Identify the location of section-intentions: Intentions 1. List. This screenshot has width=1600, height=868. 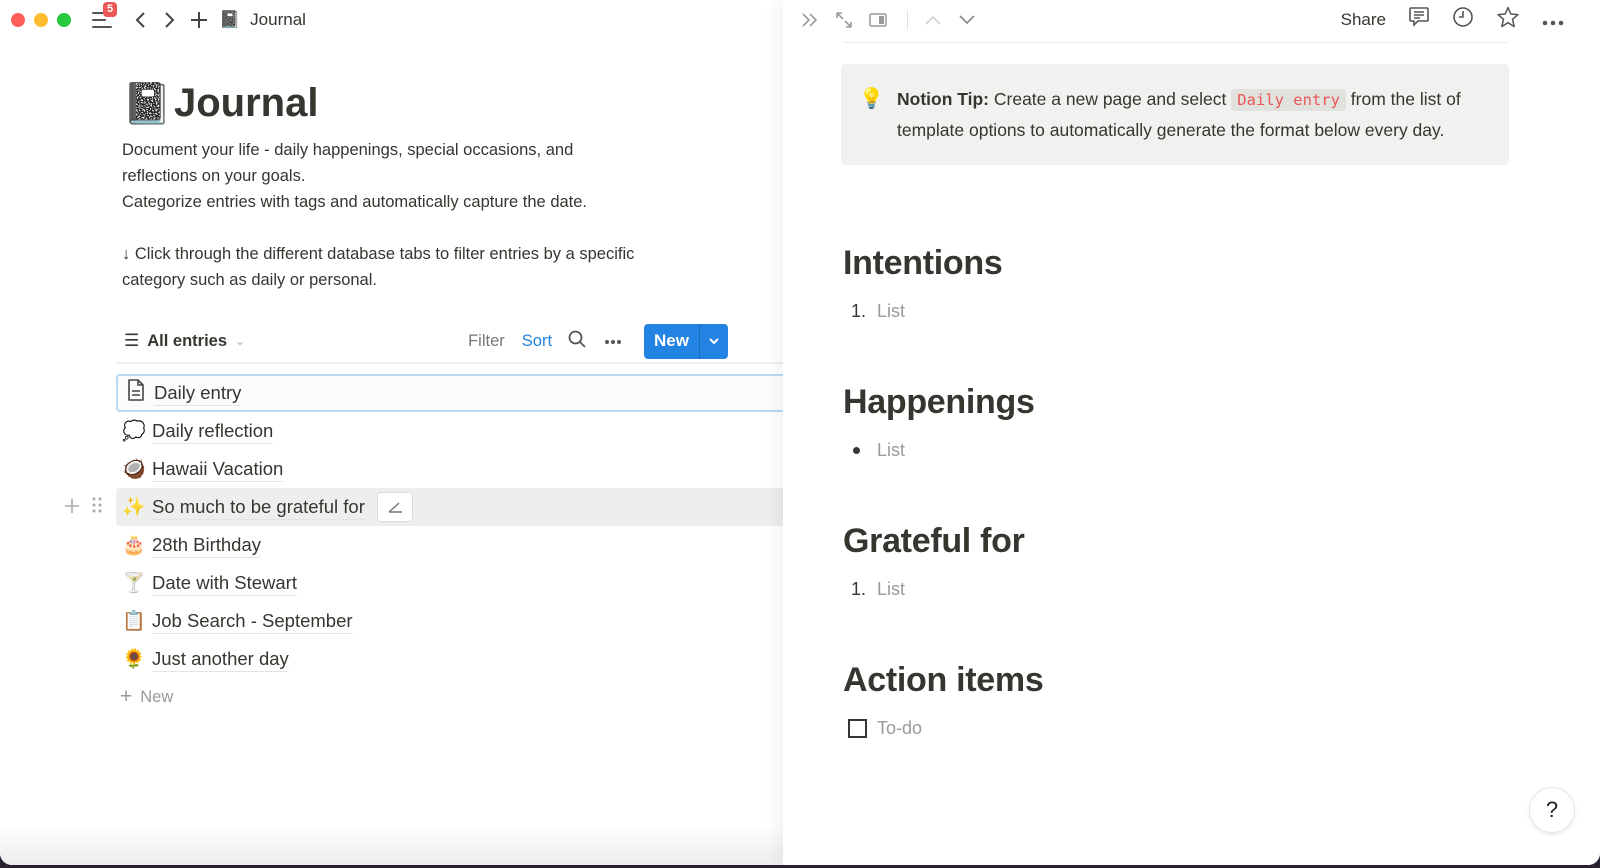
(1143, 283).